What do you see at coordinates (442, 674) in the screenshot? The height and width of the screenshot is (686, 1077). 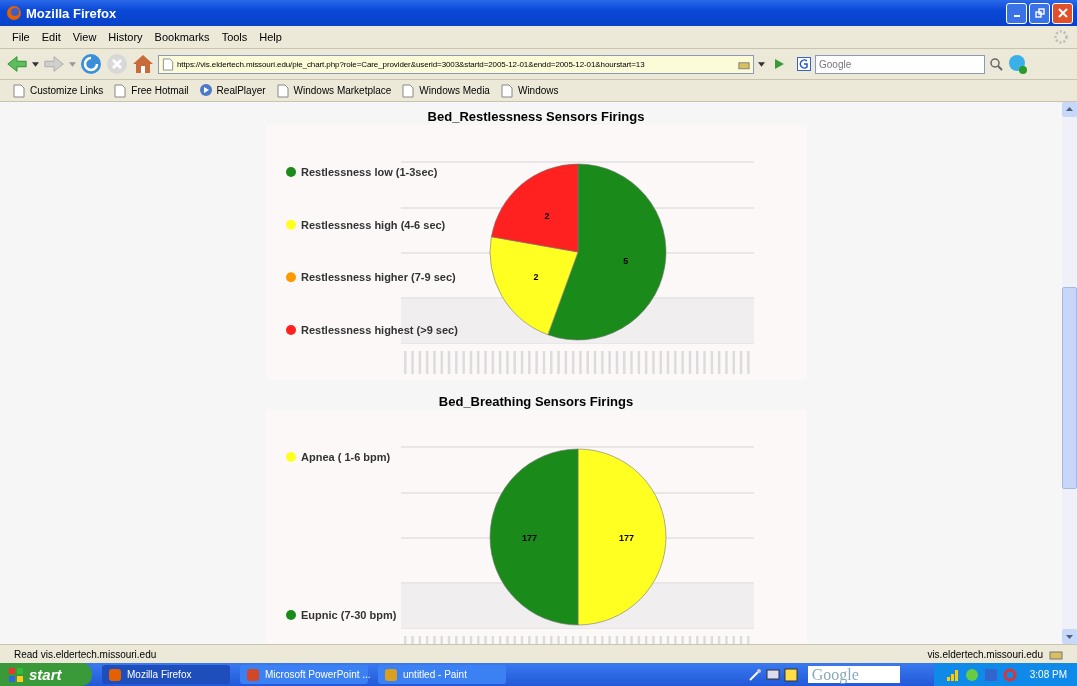 I see `taskbar-button: untitled - Paint` at bounding box center [442, 674].